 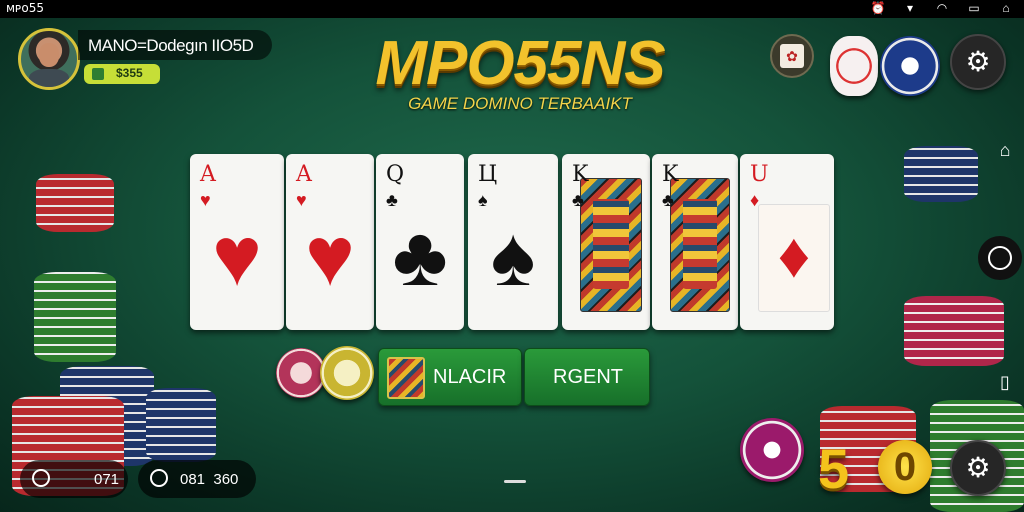 I want to click on seal-mark: ✿, so click(x=792, y=56).